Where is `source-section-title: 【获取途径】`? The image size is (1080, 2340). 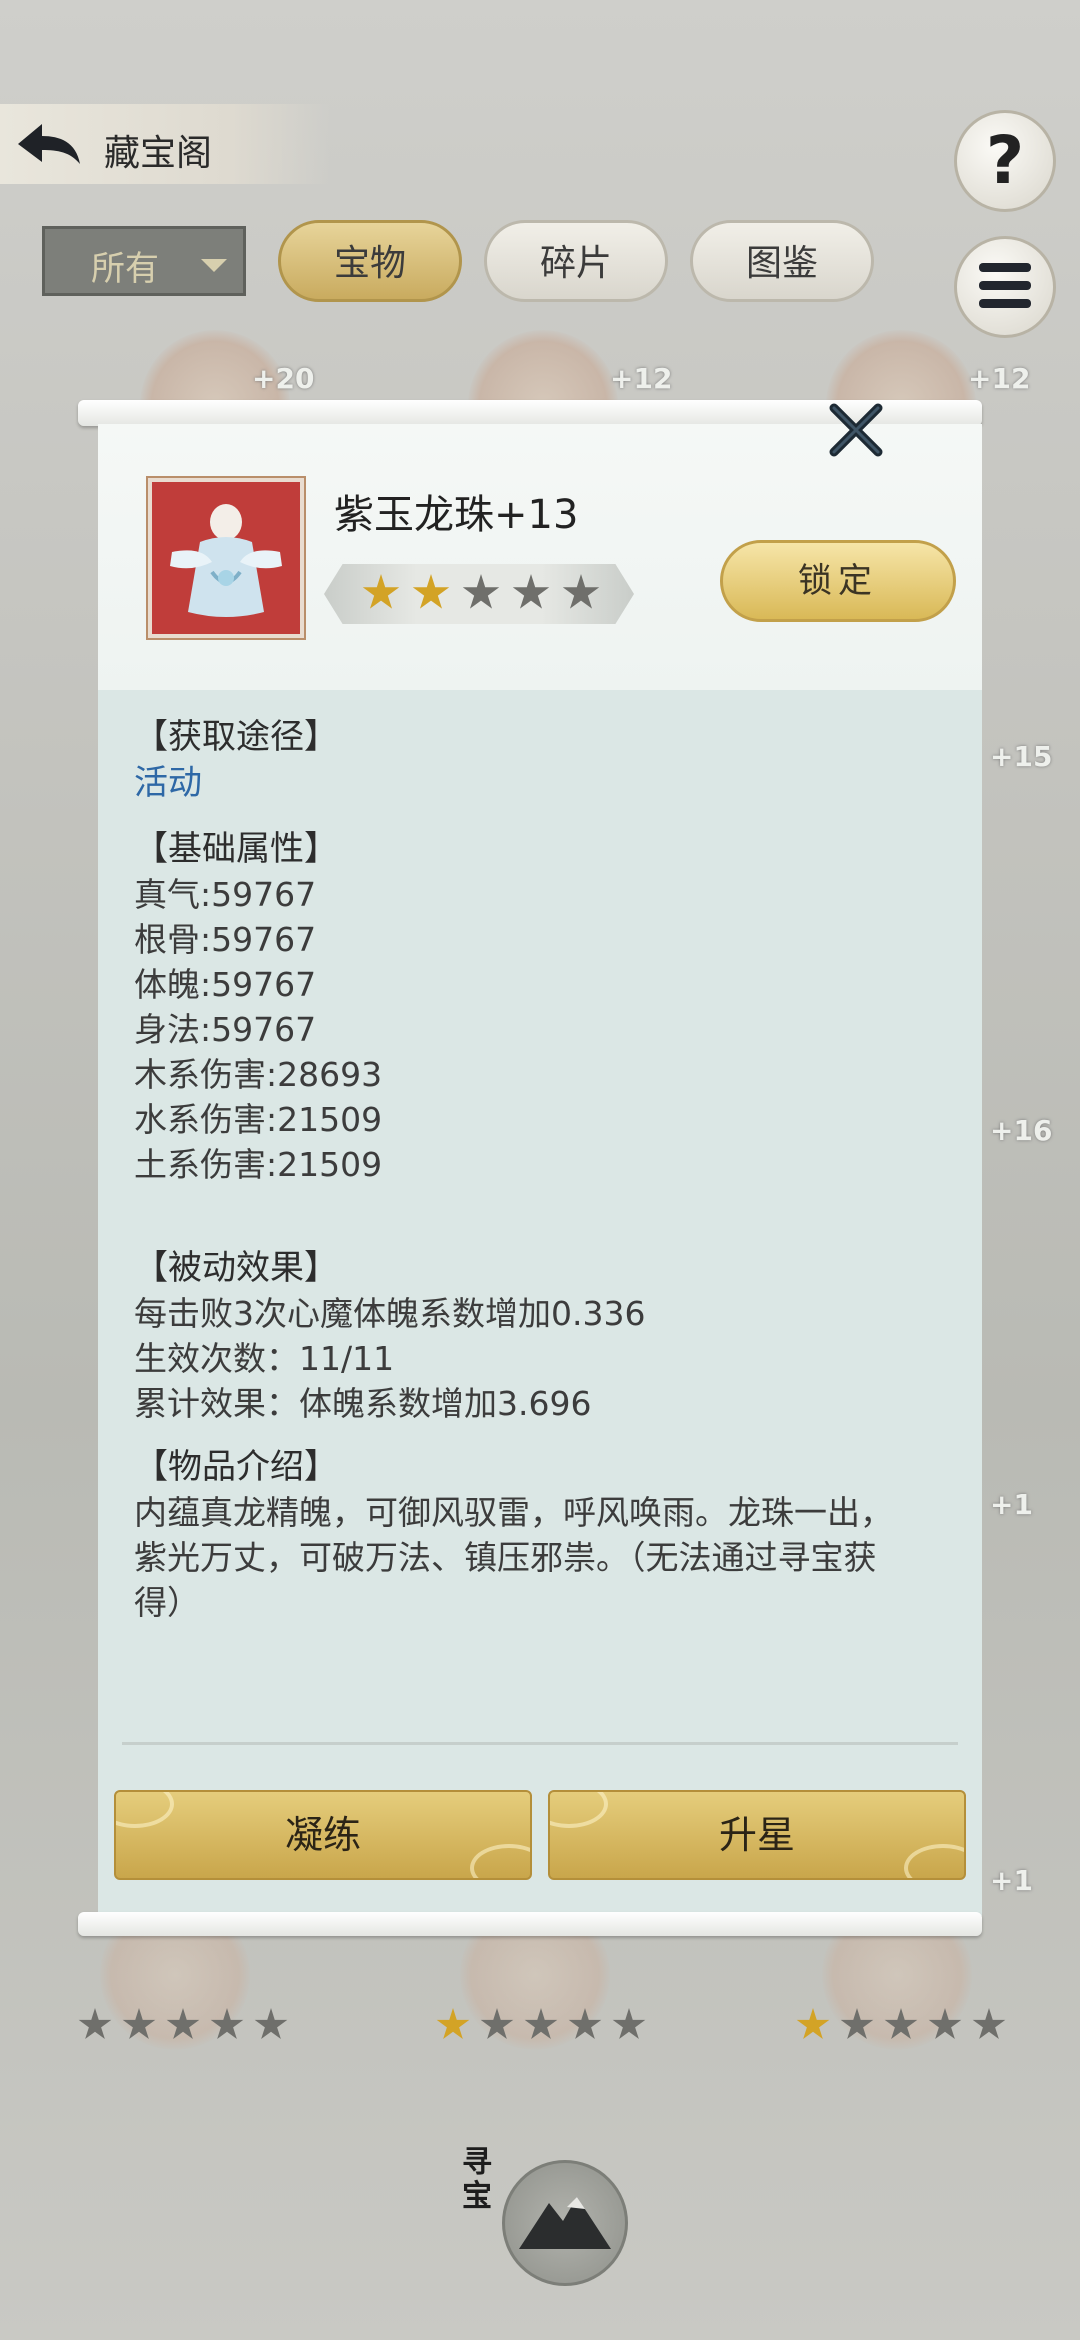
source-section-title: 【获取途径】 is located at coordinates (236, 737).